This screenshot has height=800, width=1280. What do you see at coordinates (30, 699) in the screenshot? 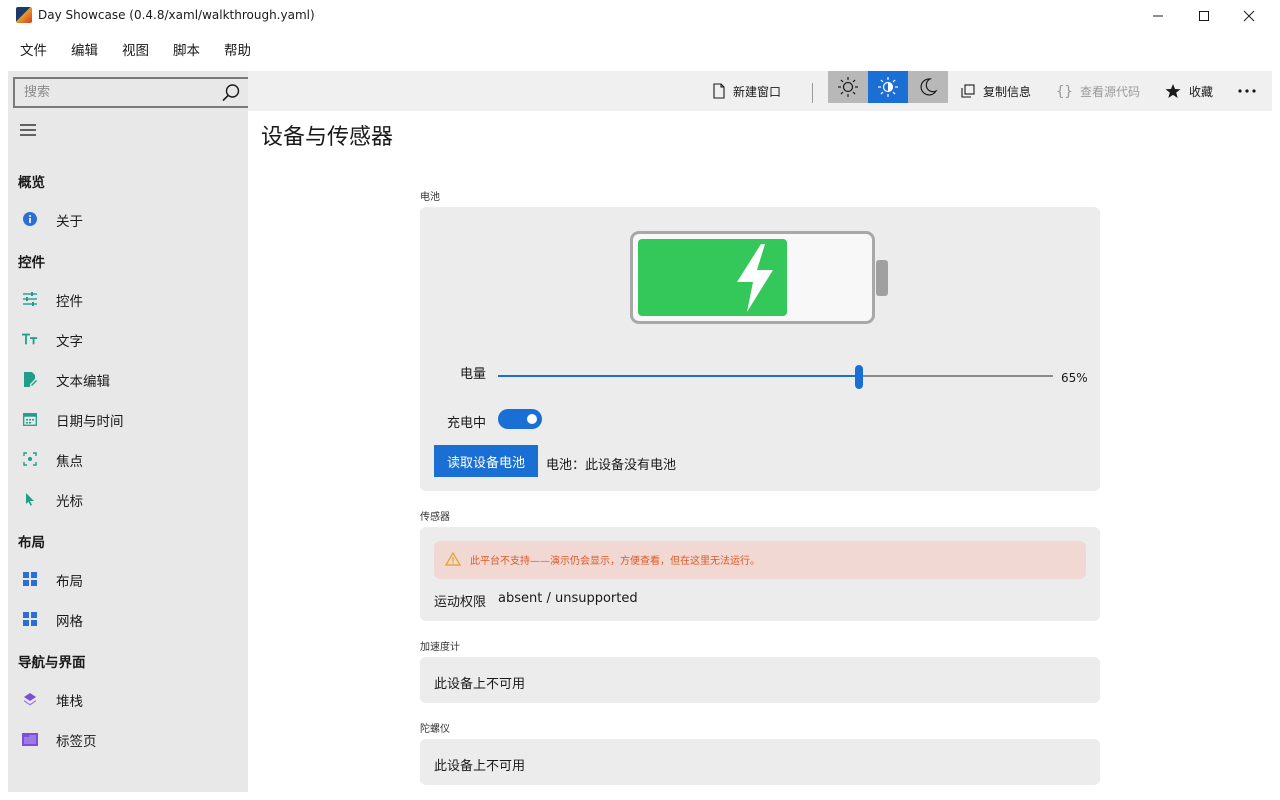
I see `stack-layers-icon` at bounding box center [30, 699].